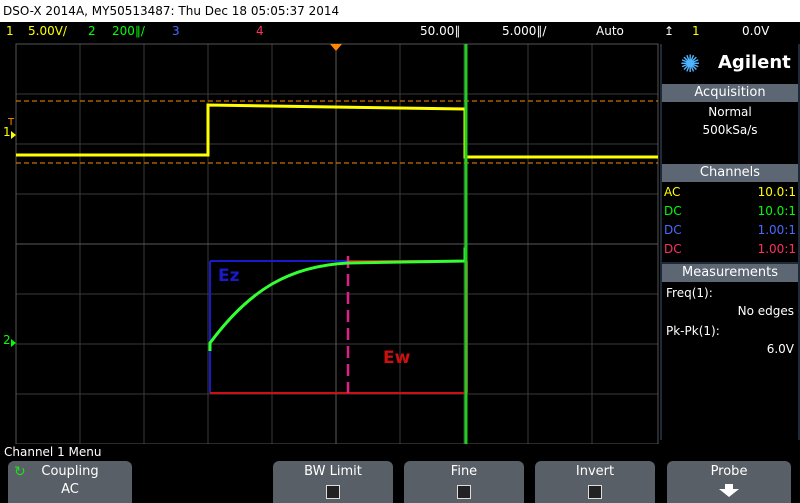  I want to click on fine-softkey: Fine, so click(464, 482).